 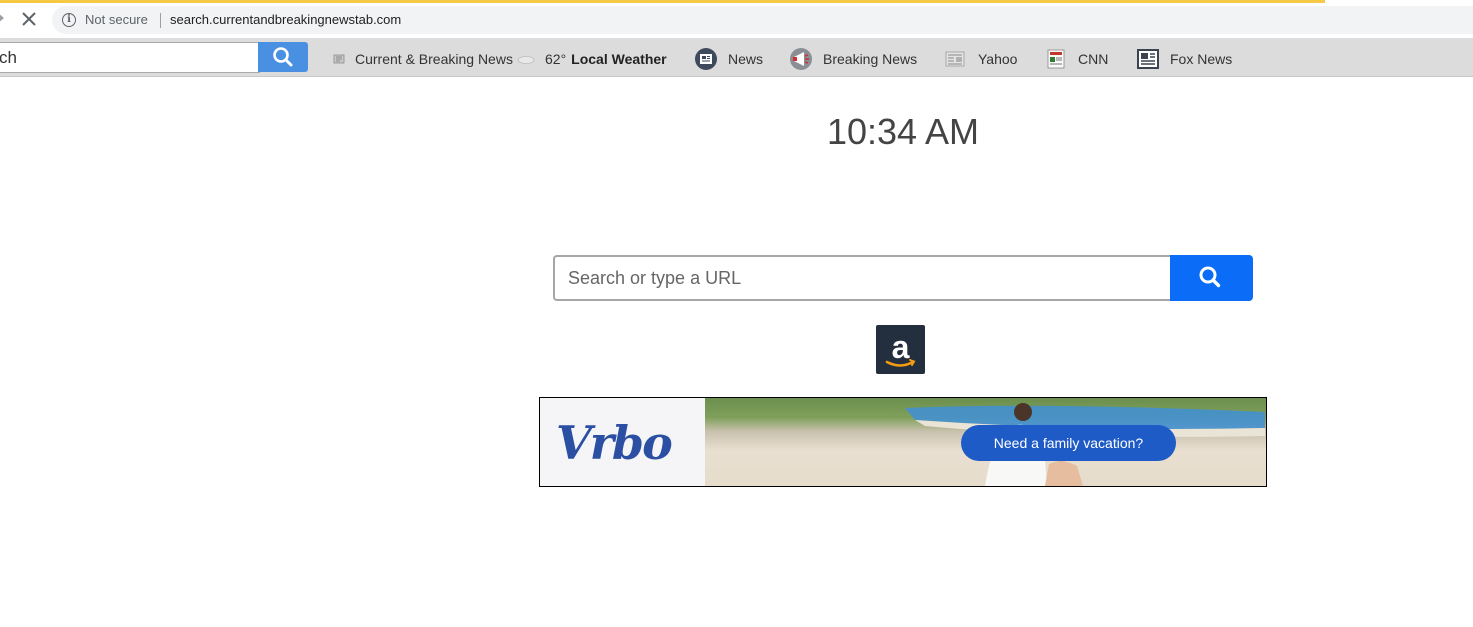 I want to click on yahoo-newspaper-icon, so click(x=955, y=59).